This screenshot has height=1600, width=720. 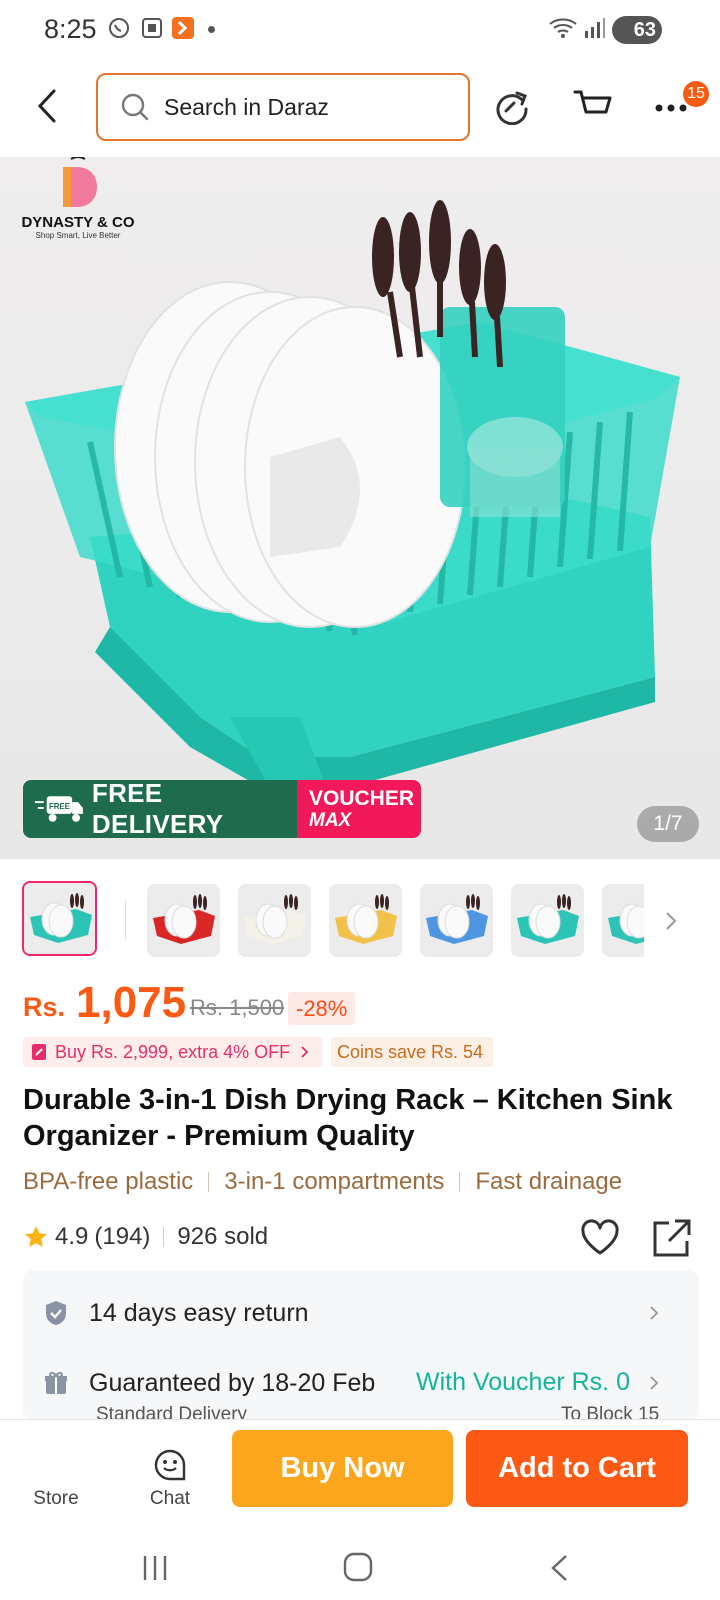 I want to click on price-current: 1,075, so click(x=131, y=1002).